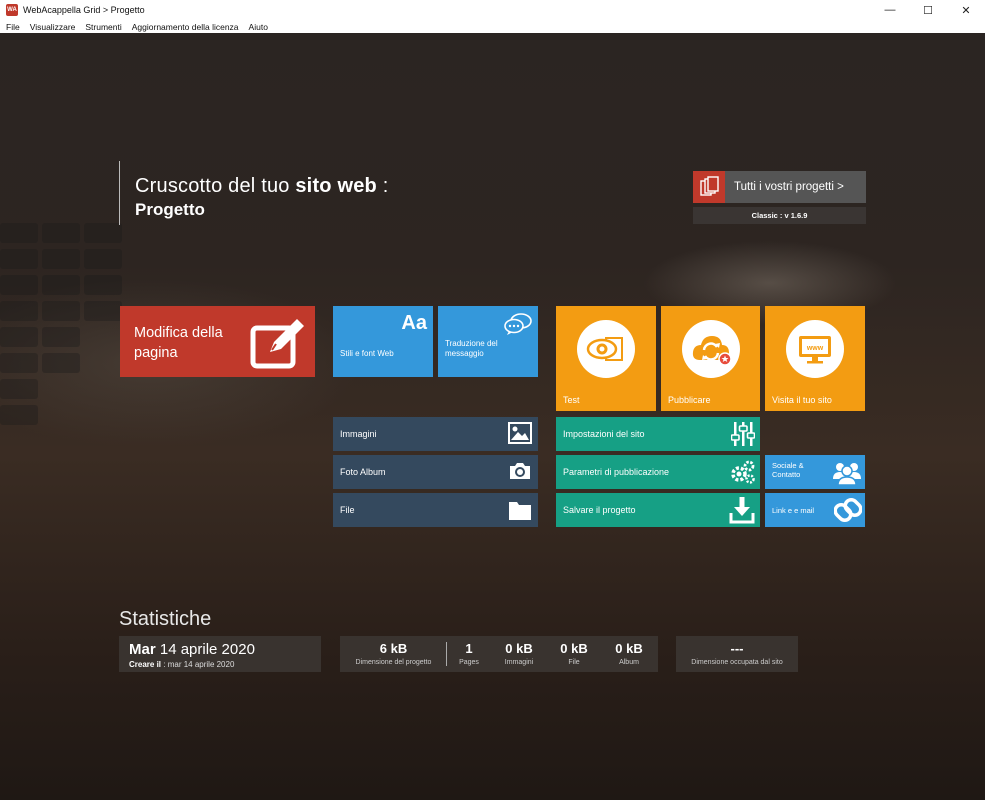 Image resolution: width=985 pixels, height=800 pixels. I want to click on pages-stat: 1 Pages, so click(469, 653).